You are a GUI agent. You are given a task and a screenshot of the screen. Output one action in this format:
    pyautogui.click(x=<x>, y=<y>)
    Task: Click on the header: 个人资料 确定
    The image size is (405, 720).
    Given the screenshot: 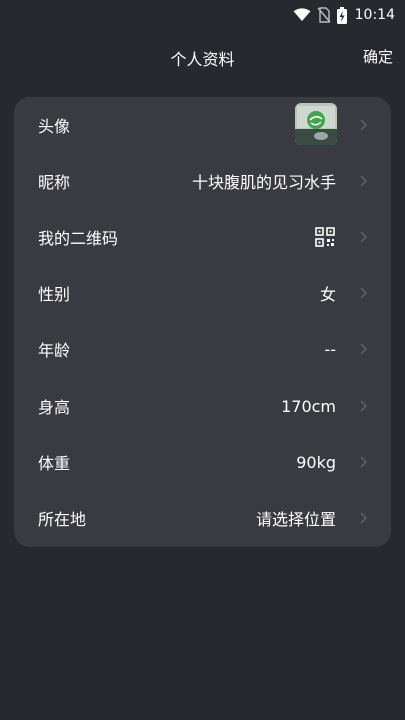 What is the action you would take?
    pyautogui.click(x=202, y=56)
    